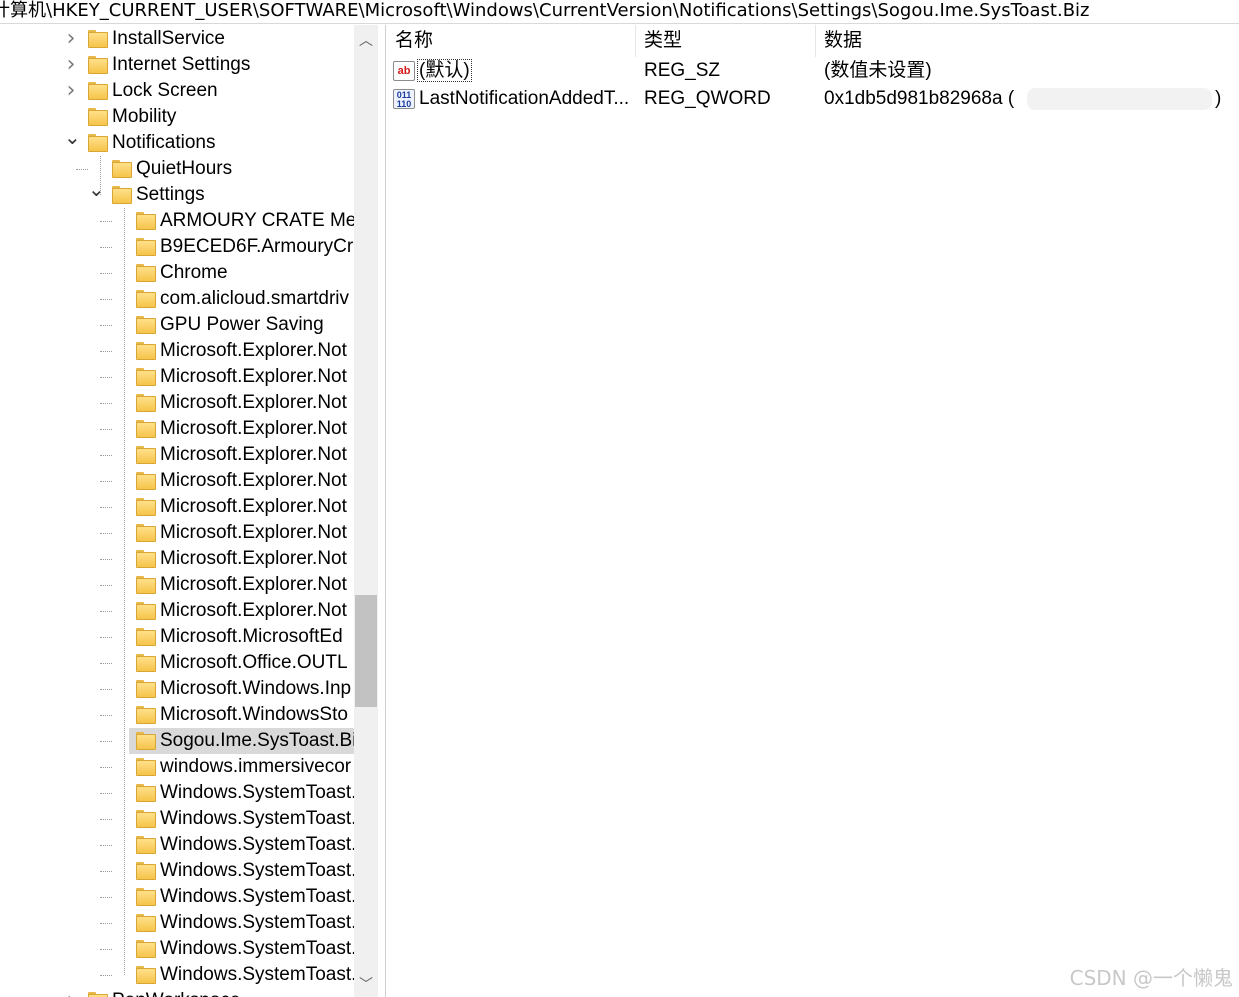 Image resolution: width=1239 pixels, height=997 pixels. What do you see at coordinates (382, 511) in the screenshot?
I see `pane-splitter` at bounding box center [382, 511].